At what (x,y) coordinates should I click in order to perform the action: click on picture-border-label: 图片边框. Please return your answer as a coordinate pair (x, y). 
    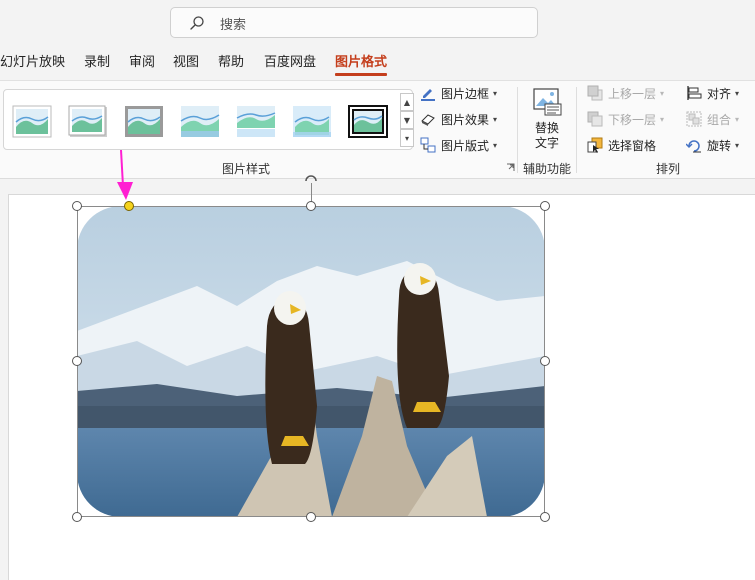
    Looking at the image, I should click on (465, 93).